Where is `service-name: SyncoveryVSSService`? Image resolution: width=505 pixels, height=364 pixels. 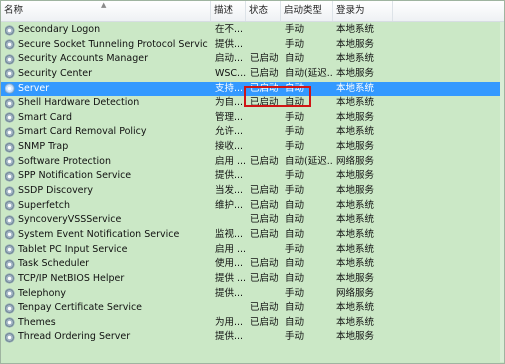
service-name: SyncoveryVSSService is located at coordinates (70, 220).